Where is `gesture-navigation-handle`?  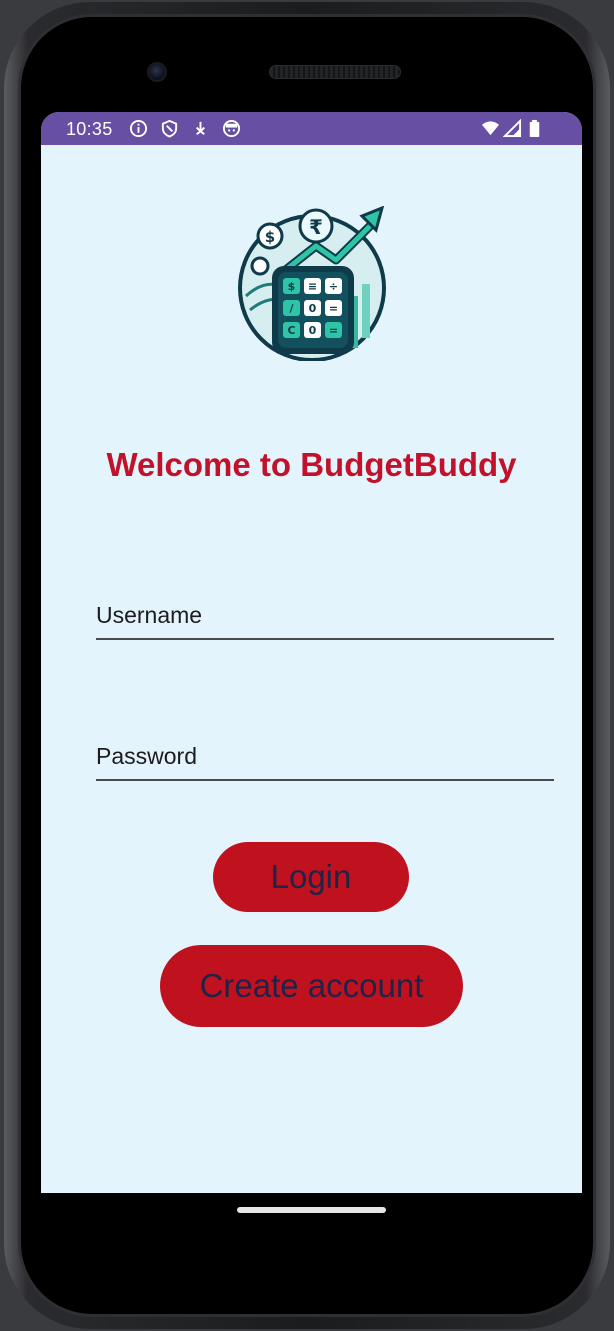 gesture-navigation-handle is located at coordinates (311, 1210).